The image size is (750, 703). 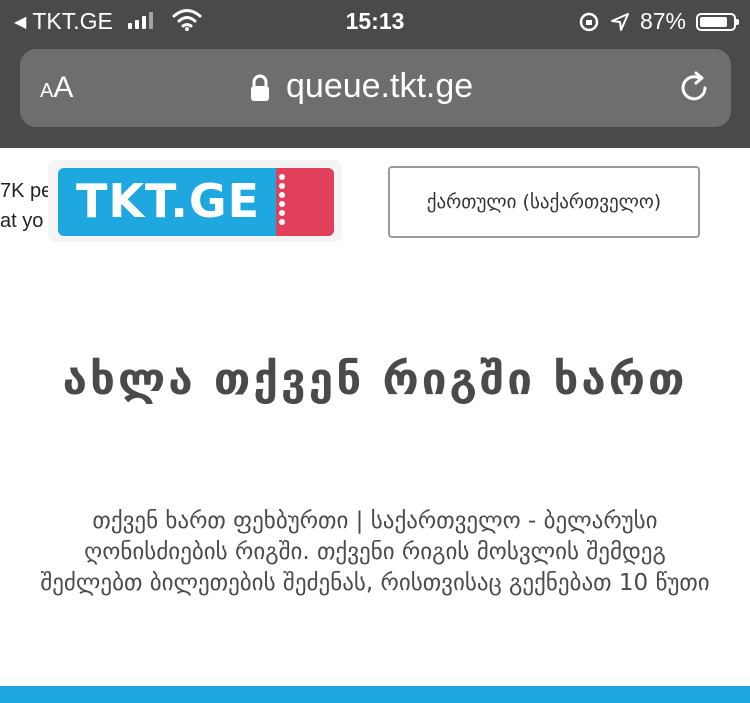 I want to click on text-size-small-label: A, so click(x=47, y=91).